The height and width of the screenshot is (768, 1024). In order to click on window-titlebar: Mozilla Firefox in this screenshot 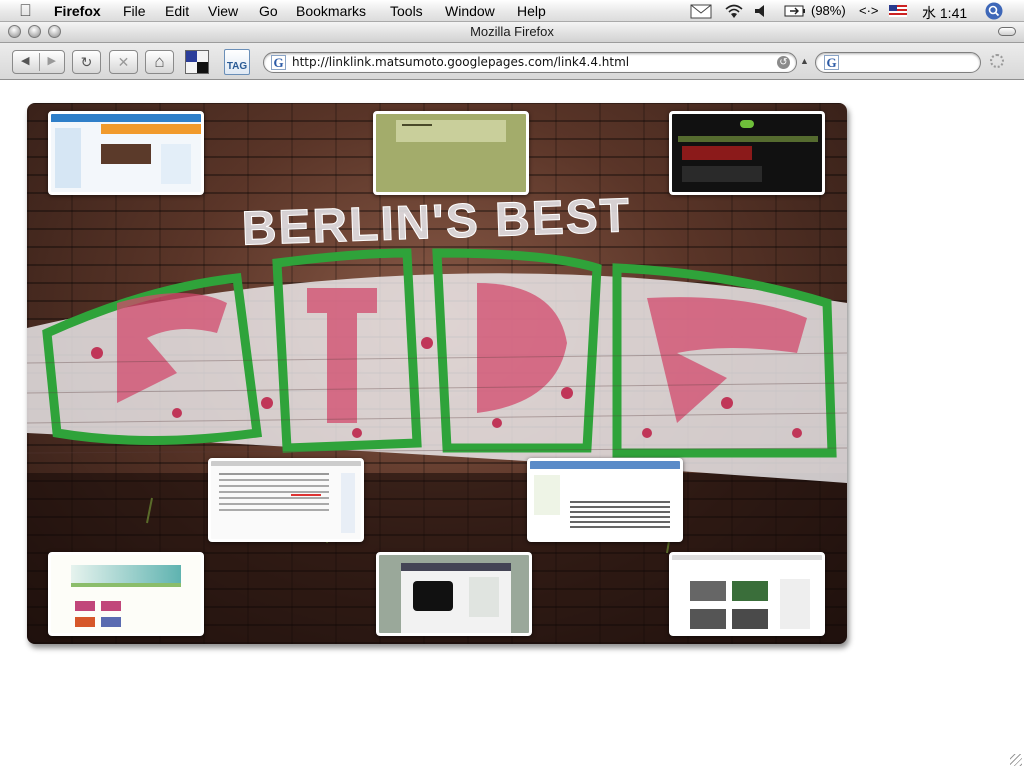, I will do `click(512, 32)`.